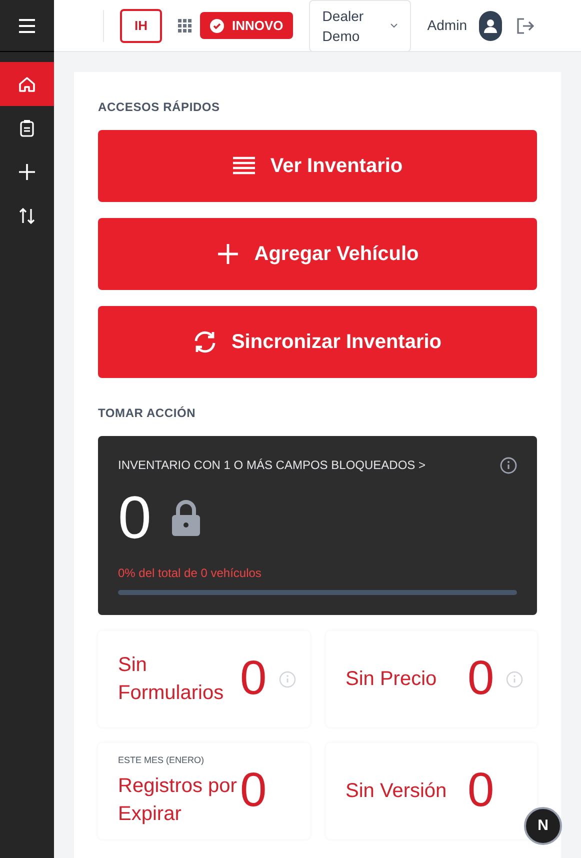  Describe the element at coordinates (27, 84) in the screenshot. I see `home-icon` at that location.